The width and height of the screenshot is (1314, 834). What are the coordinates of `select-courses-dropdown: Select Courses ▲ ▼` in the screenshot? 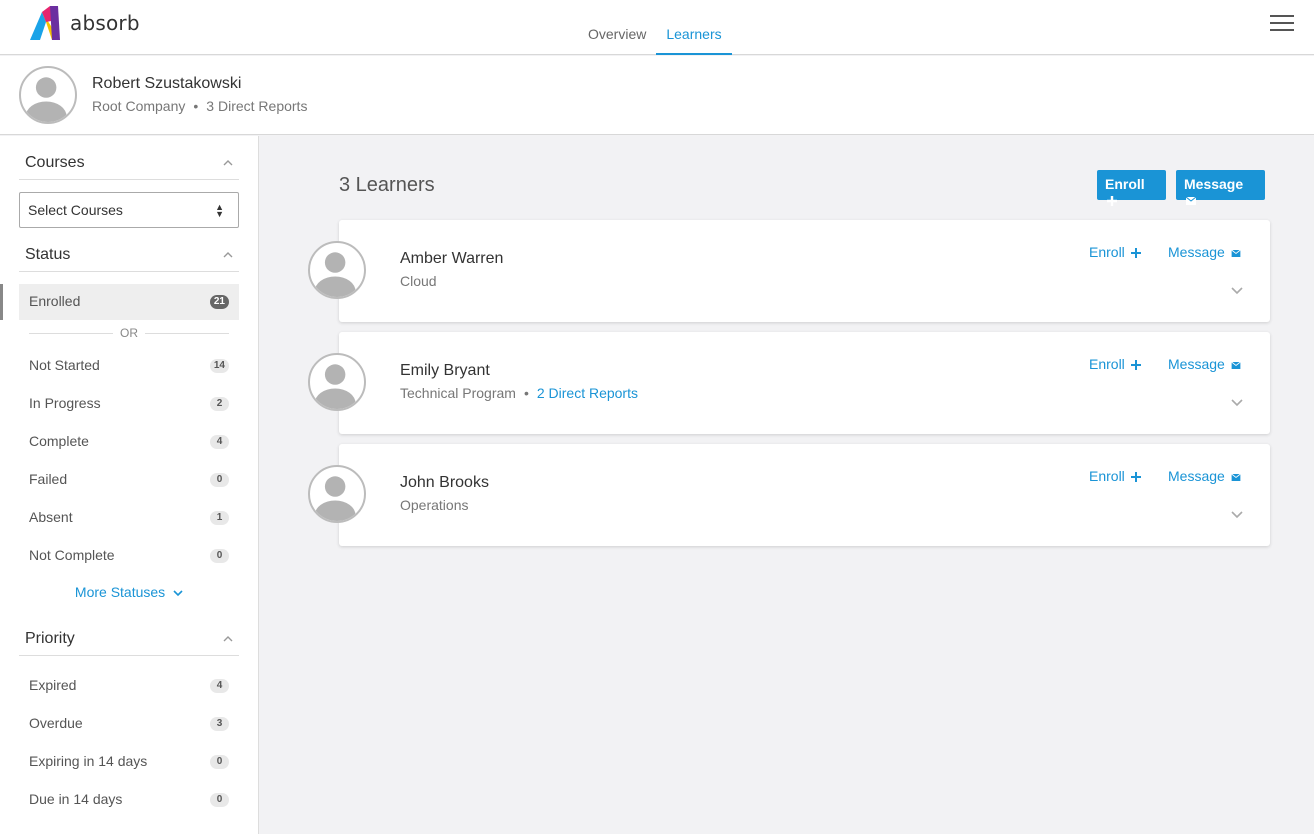 It's located at (129, 210).